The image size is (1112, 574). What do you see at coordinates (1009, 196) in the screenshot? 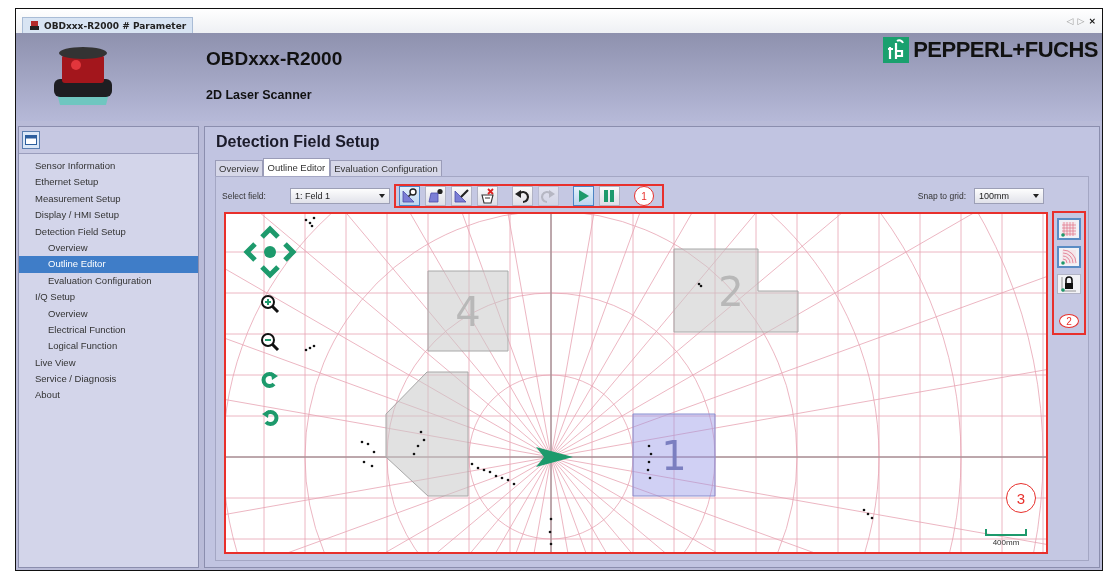
I see `snap-dropdown: 100mm` at bounding box center [1009, 196].